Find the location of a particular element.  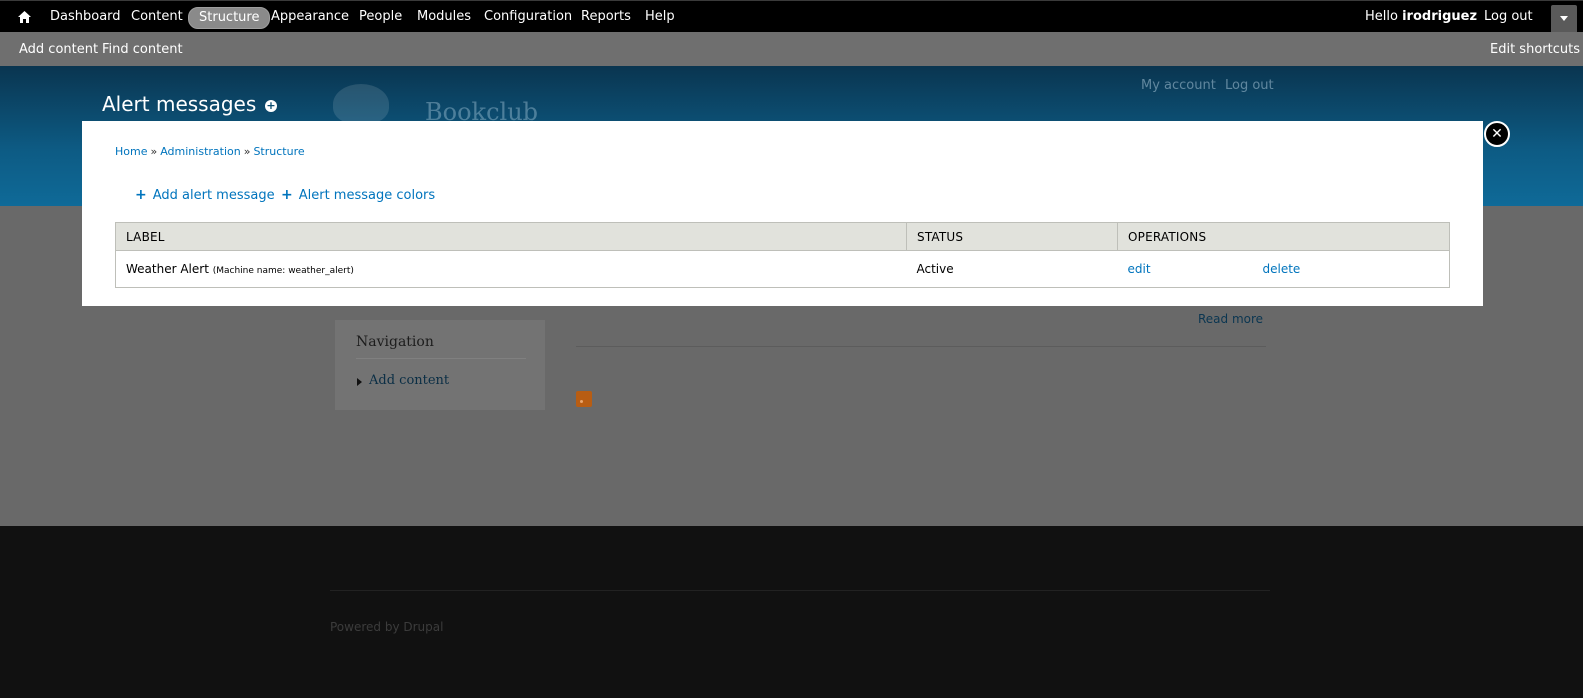

chevron-down-icon is located at coordinates (1564, 18).